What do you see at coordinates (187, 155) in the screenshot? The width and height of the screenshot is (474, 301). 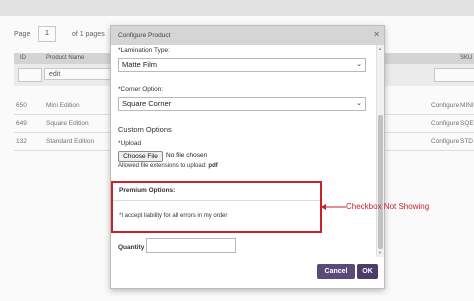 I see `file-status: No file chosen` at bounding box center [187, 155].